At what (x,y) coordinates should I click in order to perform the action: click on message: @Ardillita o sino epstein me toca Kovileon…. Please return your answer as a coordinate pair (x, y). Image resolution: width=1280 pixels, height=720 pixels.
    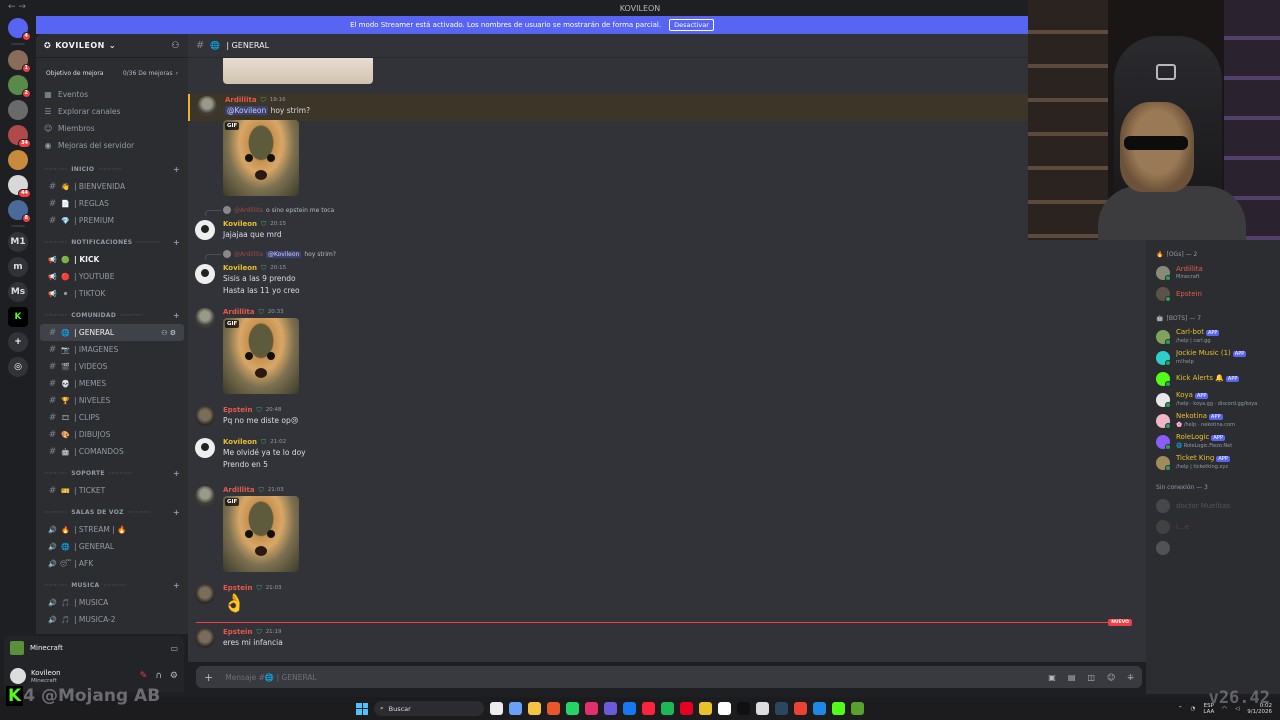
    Looking at the image, I should click on (667, 225).